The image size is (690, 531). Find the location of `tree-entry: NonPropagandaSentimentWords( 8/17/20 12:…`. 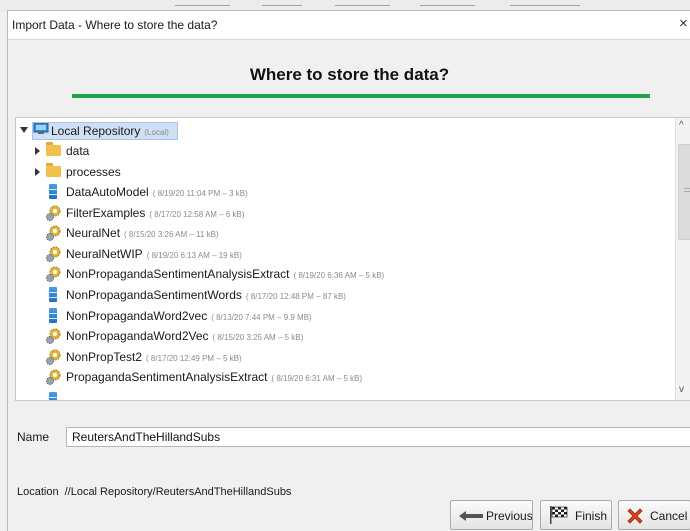

tree-entry: NonPropagandaSentimentWords( 8/17/20 12:… is located at coordinates (346, 295).